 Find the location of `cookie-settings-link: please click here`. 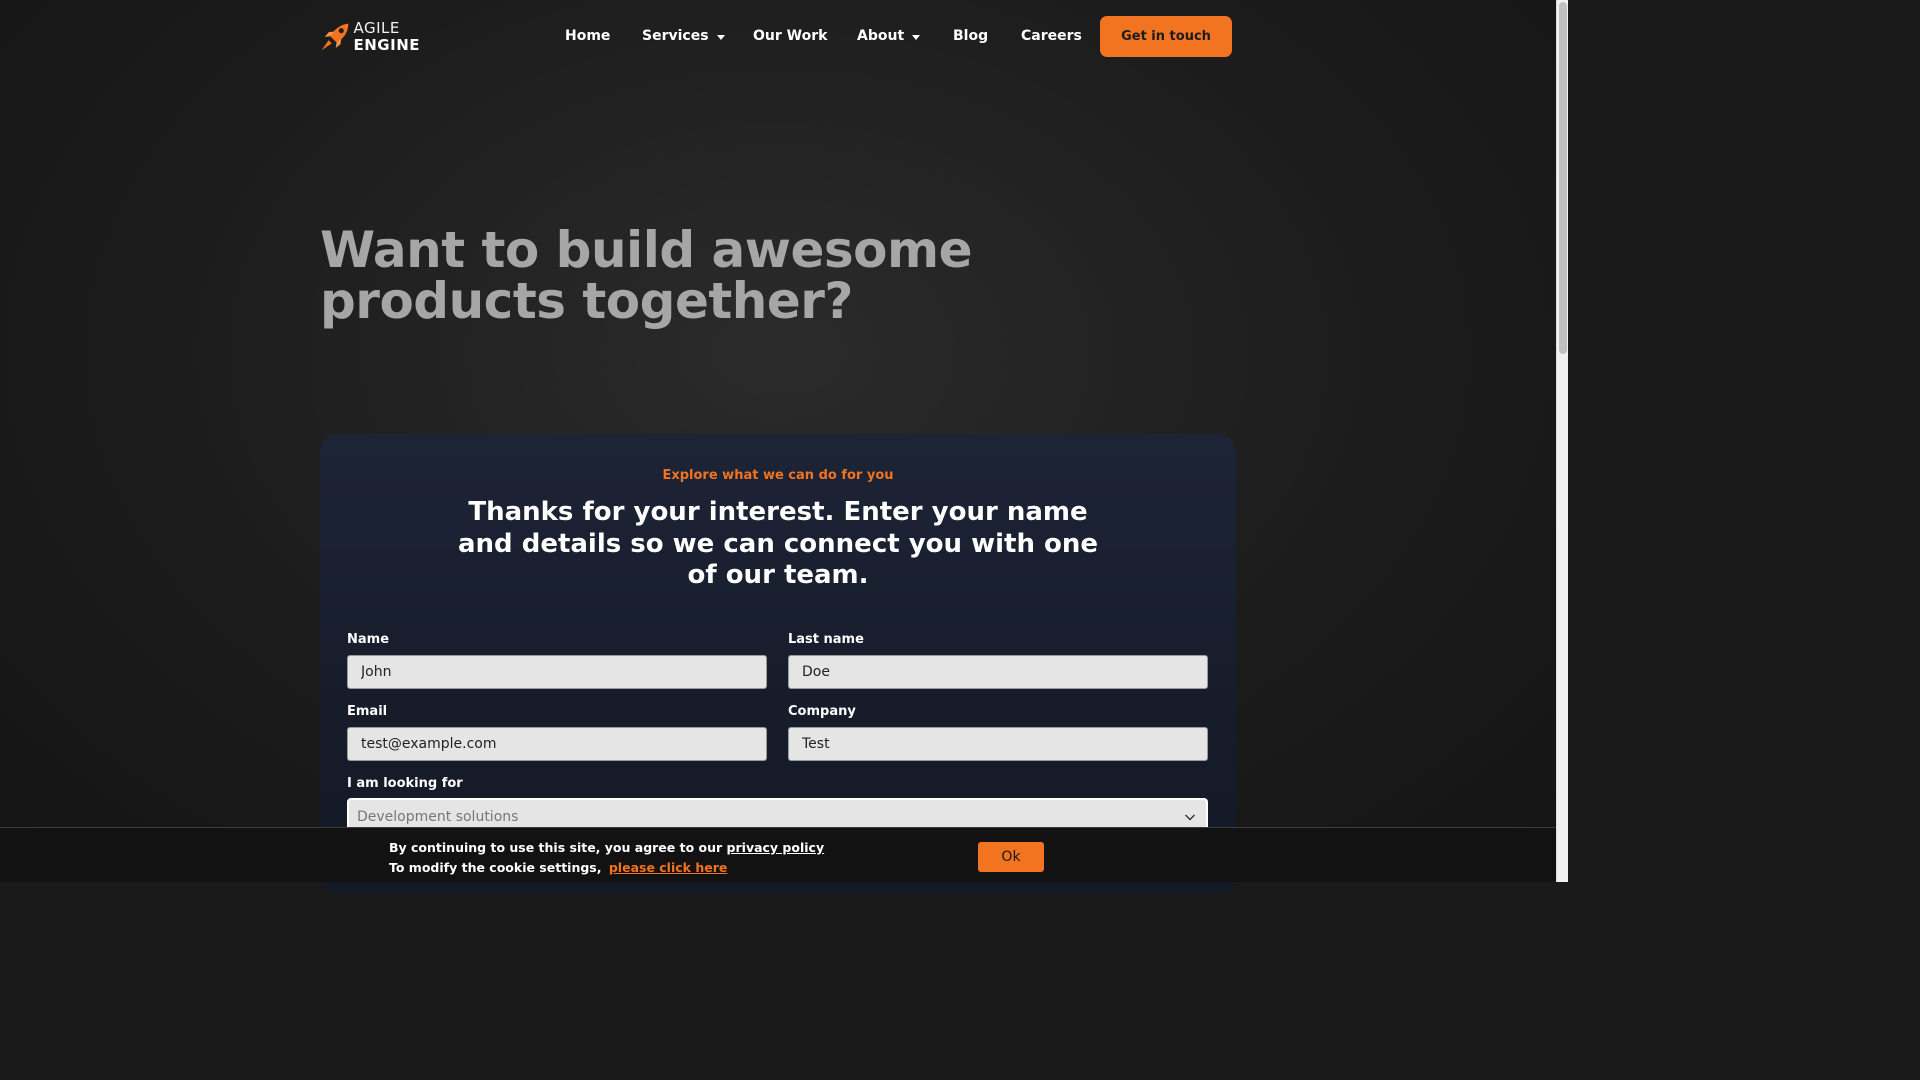

cookie-settings-link: please click here is located at coordinates (668, 867).